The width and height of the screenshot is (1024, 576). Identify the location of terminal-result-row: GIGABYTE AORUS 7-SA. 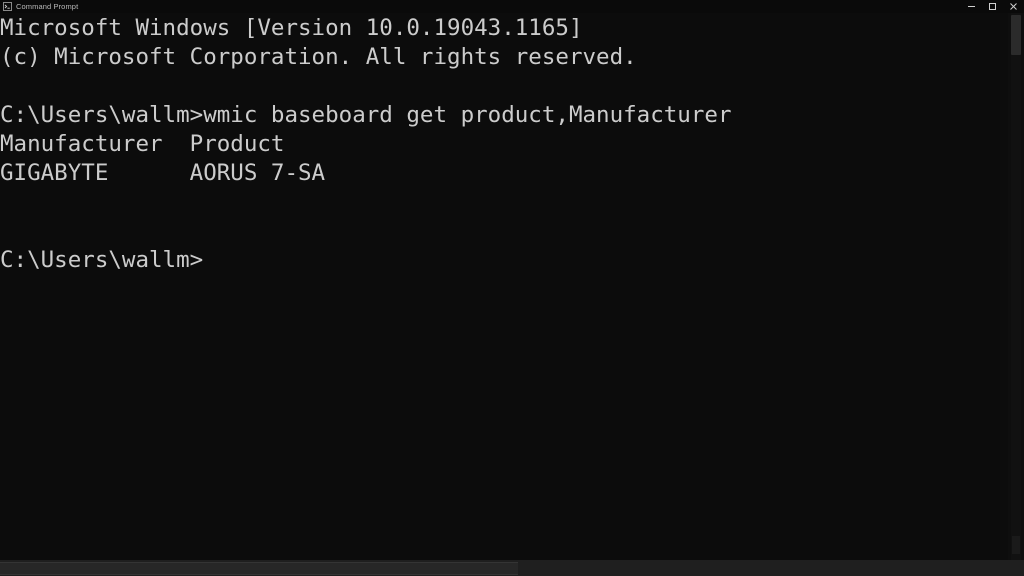
(163, 173).